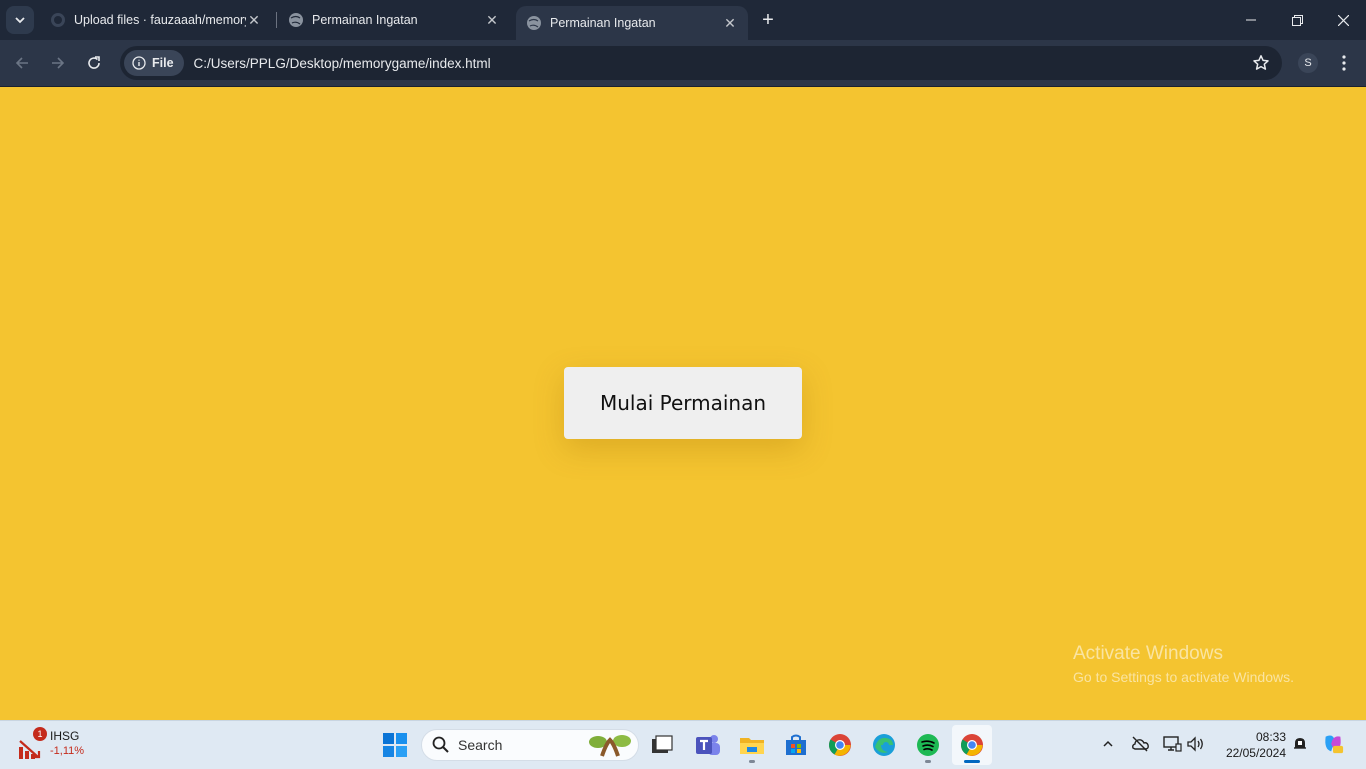  I want to click on copilot-button, so click(1333, 744).